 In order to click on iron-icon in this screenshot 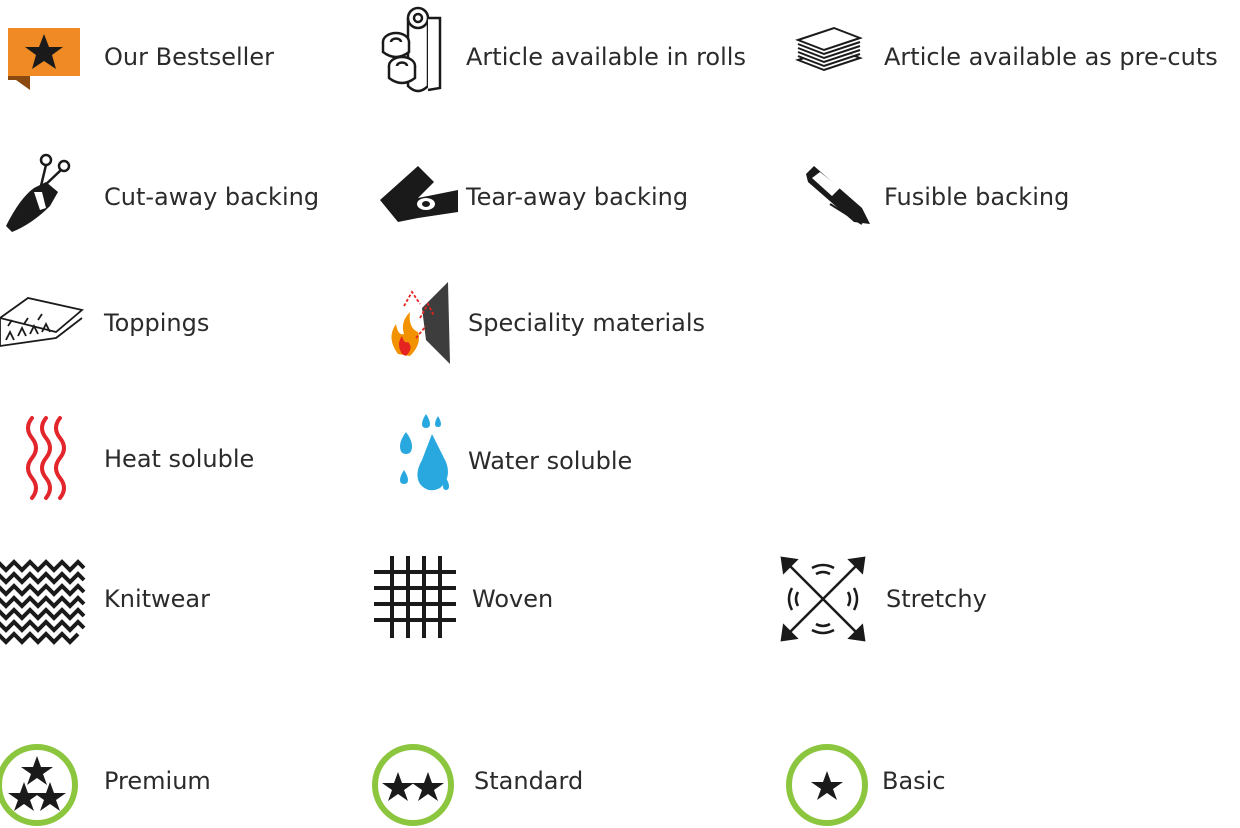, I will do `click(840, 196)`.